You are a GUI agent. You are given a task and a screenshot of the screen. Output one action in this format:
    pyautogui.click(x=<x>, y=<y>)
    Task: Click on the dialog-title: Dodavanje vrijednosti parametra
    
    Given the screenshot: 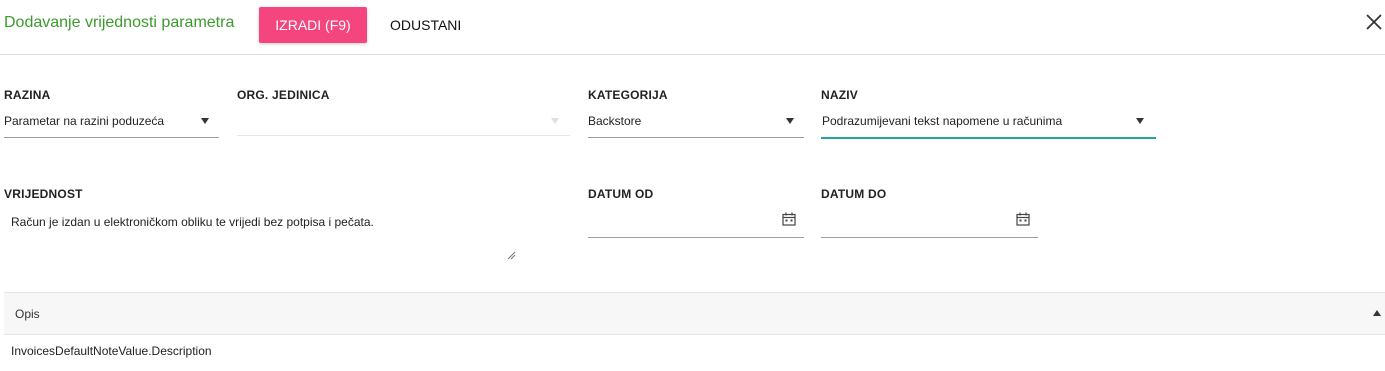 What is the action you would take?
    pyautogui.click(x=119, y=22)
    